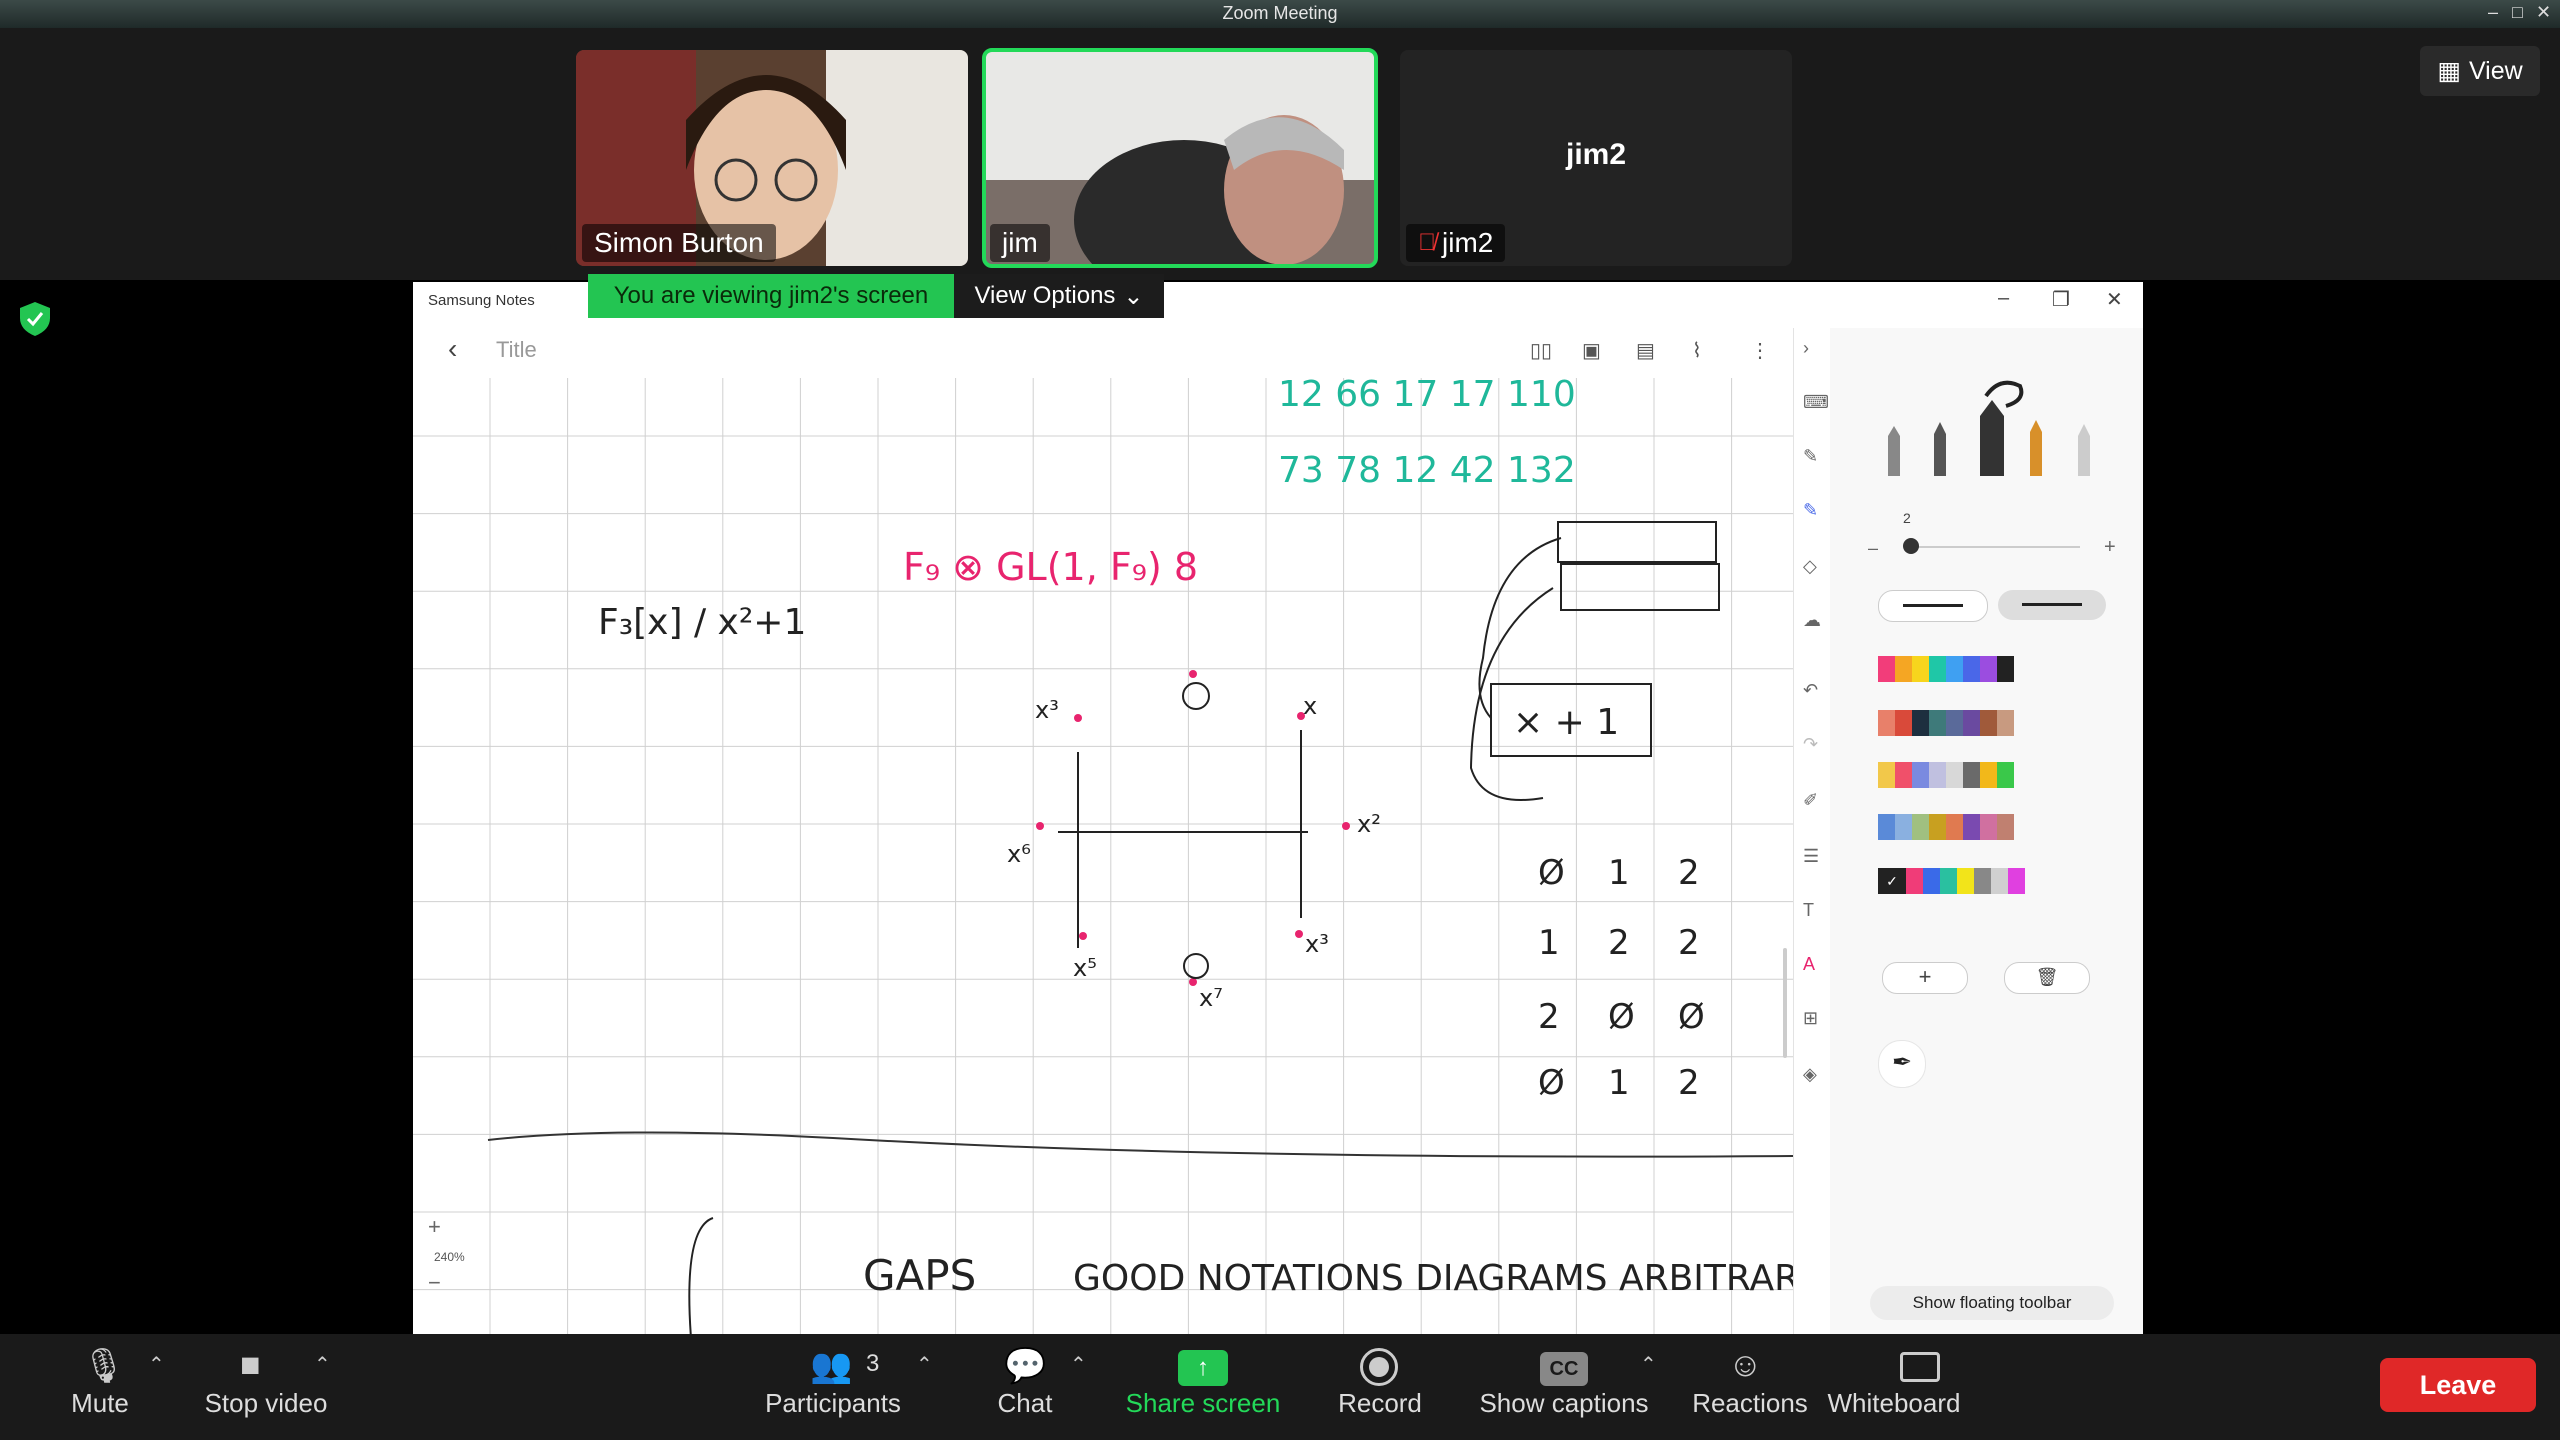 The width and height of the screenshot is (2560, 1440). Describe the element at coordinates (2114, 299) in the screenshot. I see `close-icon: ✕` at that location.